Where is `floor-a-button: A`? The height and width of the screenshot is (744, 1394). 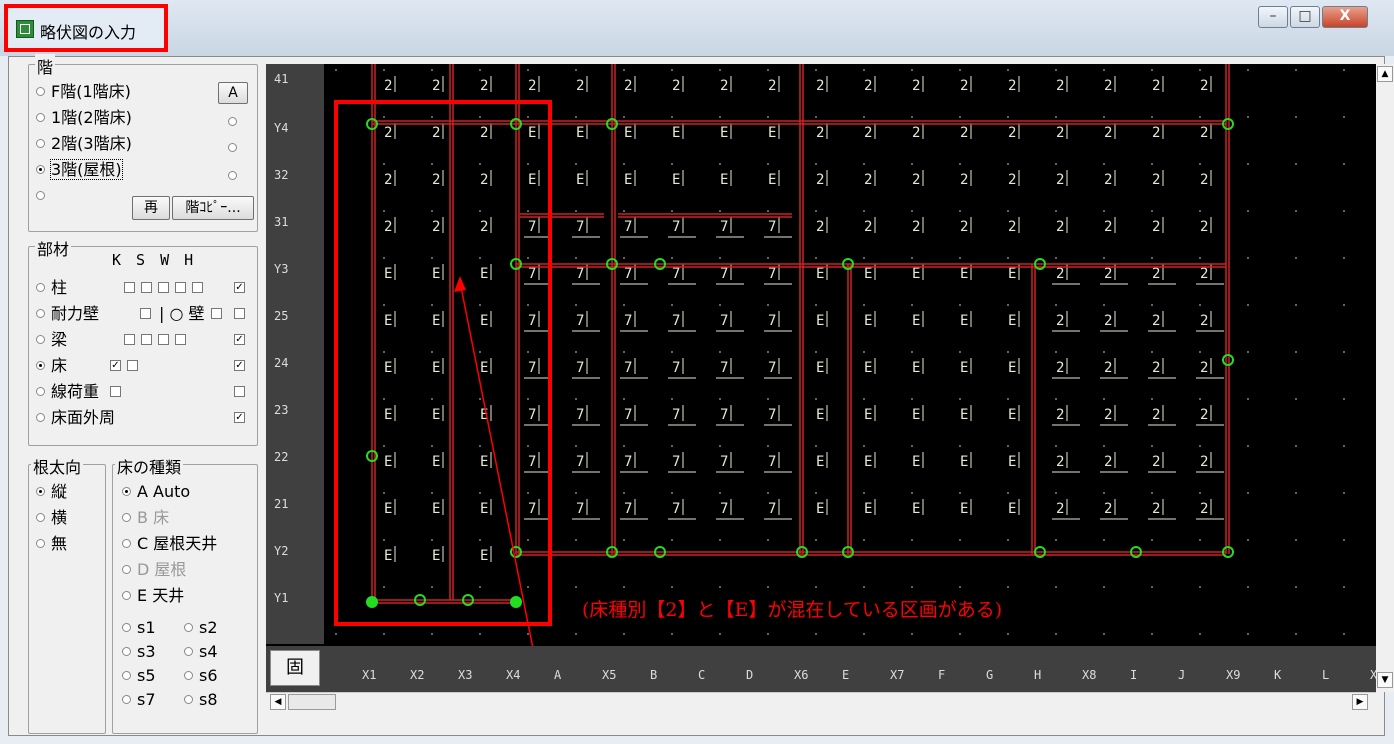 floor-a-button: A is located at coordinates (233, 93).